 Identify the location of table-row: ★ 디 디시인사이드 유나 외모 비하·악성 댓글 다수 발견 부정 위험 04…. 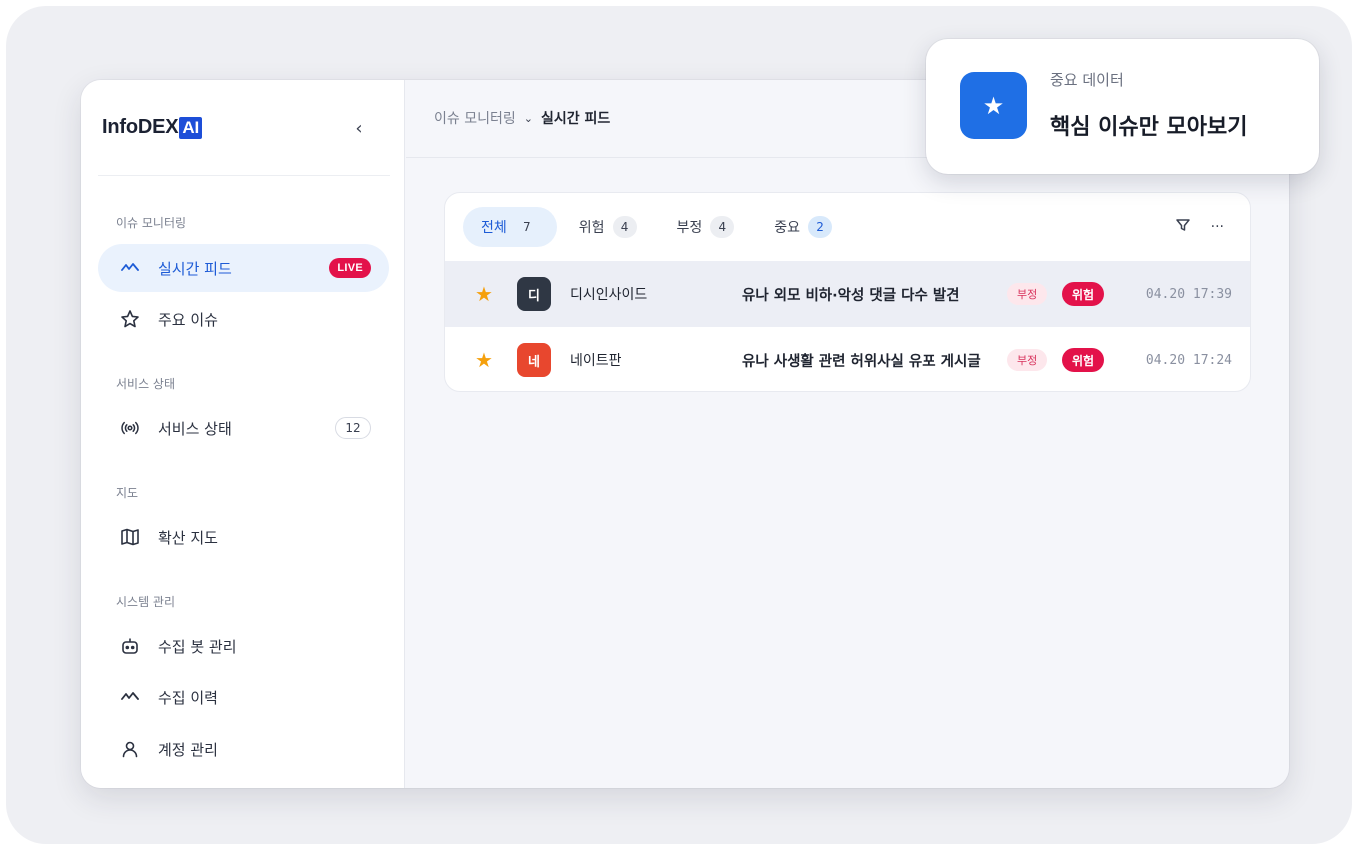
(847, 294).